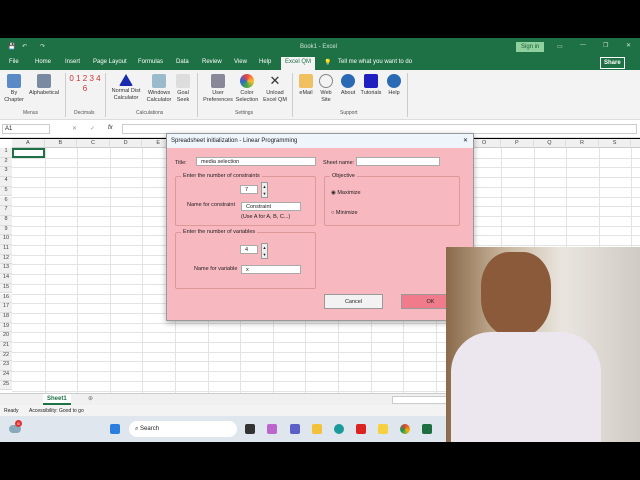  I want to click on row-header-9: 9, so click(6, 230).